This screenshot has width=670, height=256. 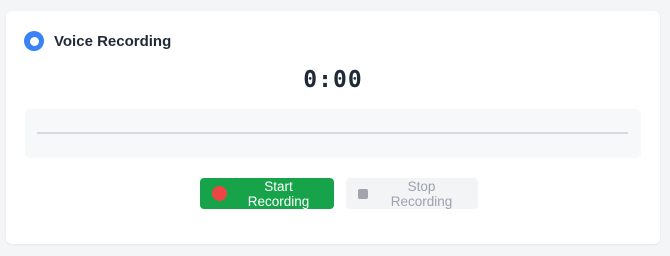 I want to click on waveform-baseline, so click(x=332, y=133).